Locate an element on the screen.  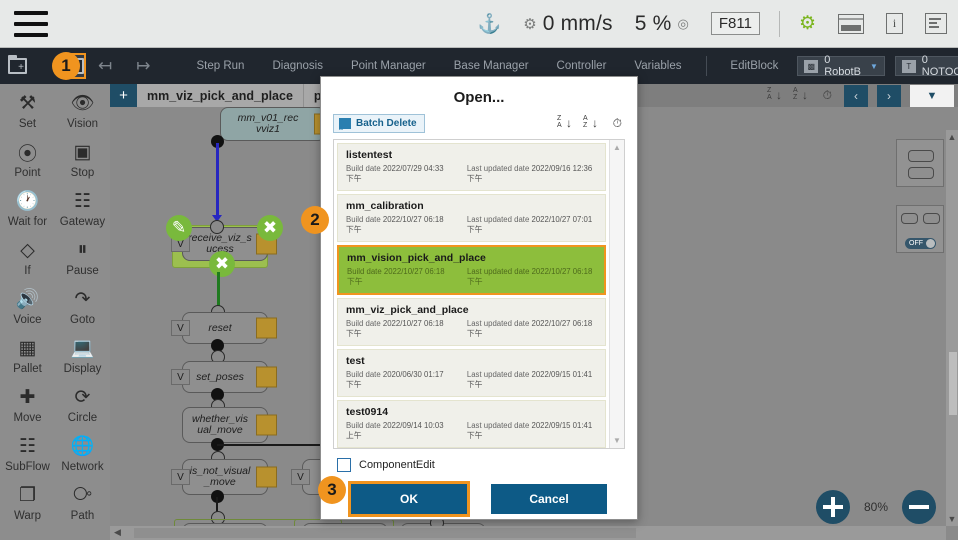
undo-icon: ↤ is located at coordinates (105, 66).